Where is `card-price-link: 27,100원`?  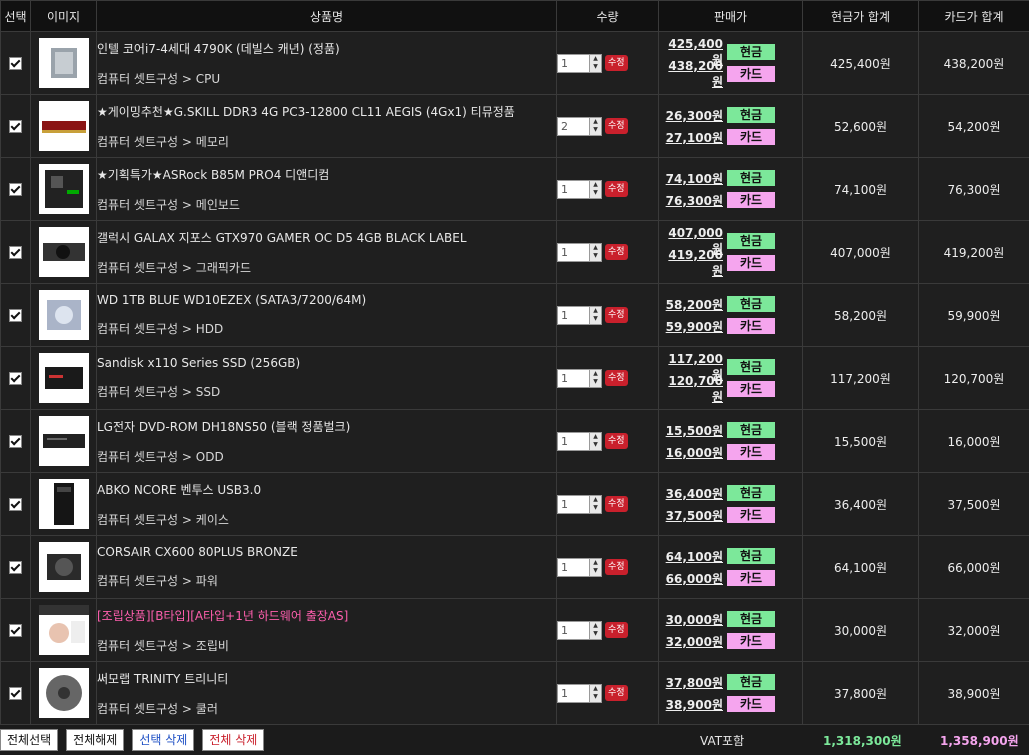 card-price-link: 27,100원 is located at coordinates (691, 137).